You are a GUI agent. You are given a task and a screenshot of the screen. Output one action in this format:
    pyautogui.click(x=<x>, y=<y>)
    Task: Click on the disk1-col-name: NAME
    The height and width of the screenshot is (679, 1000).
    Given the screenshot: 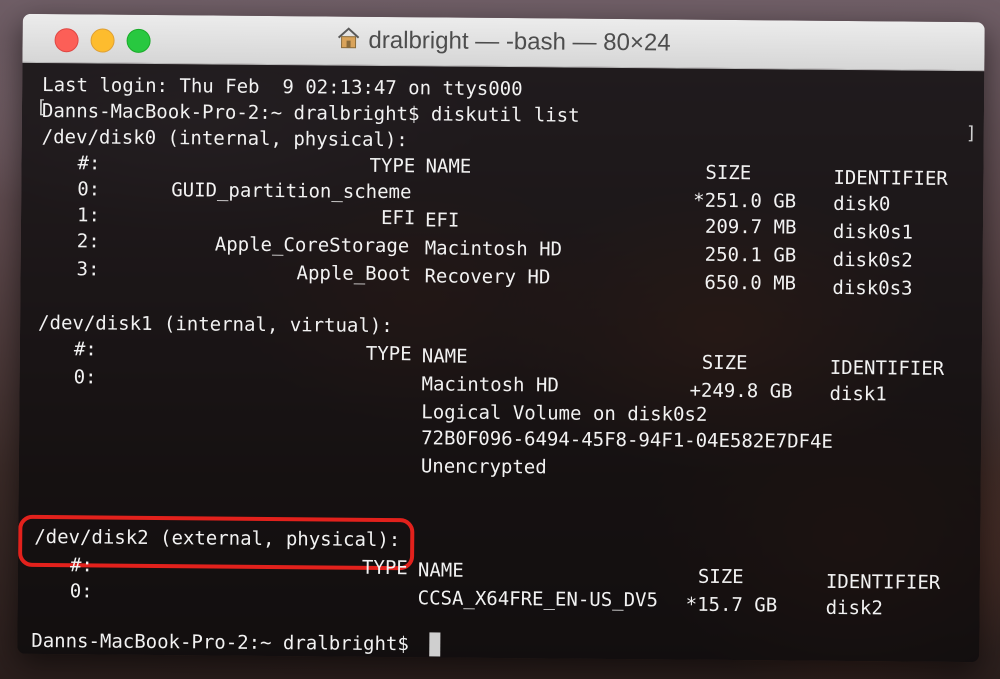 What is the action you would take?
    pyautogui.click(x=444, y=356)
    